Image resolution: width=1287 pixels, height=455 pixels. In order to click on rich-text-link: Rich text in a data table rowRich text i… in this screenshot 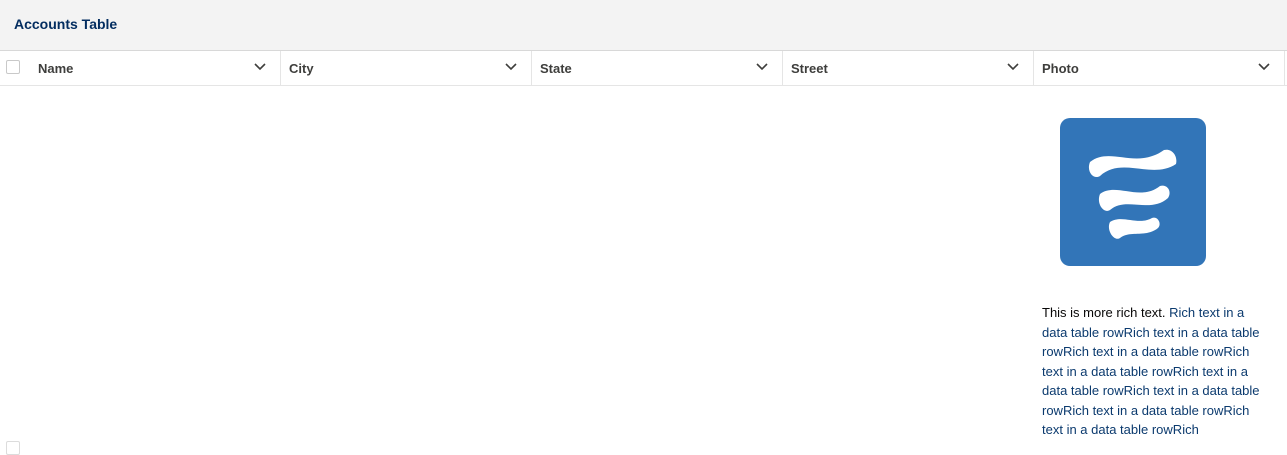, I will do `click(1151, 371)`.